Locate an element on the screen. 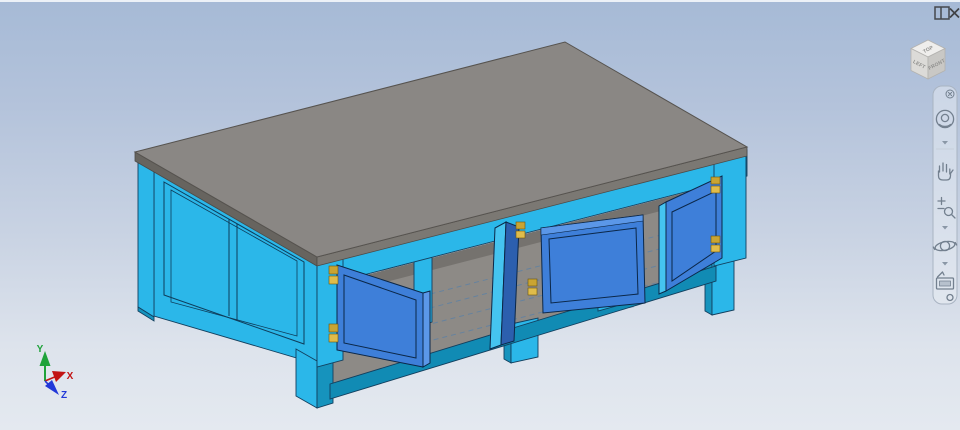 The width and height of the screenshot is (960, 430). leg-rear-left is located at coordinates (146, 238).